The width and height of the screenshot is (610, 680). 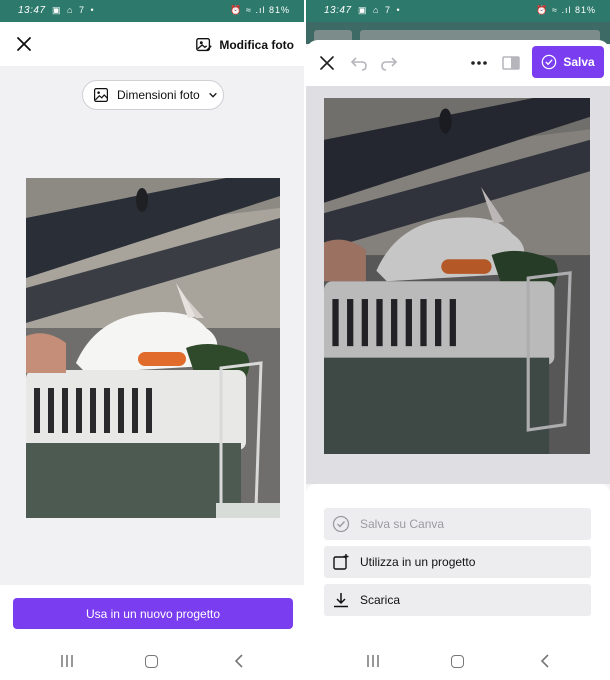 What do you see at coordinates (380, 600) in the screenshot?
I see `download-label: Scarica` at bounding box center [380, 600].